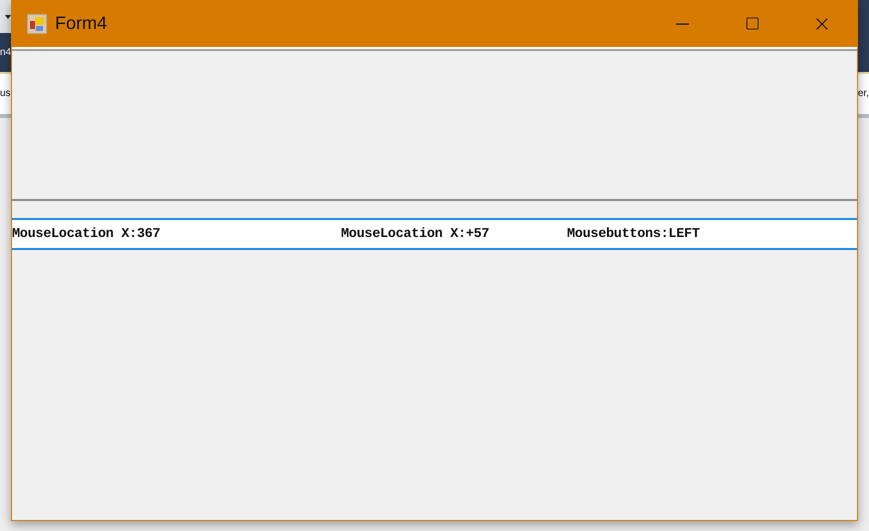  I want to click on caret-icon, so click(8, 16).